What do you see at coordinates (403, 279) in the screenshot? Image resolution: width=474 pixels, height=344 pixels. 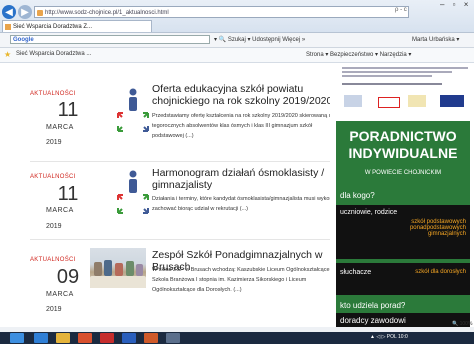 I see `banner-audience-box: słuchacze szkół dla dorosłych` at bounding box center [403, 279].